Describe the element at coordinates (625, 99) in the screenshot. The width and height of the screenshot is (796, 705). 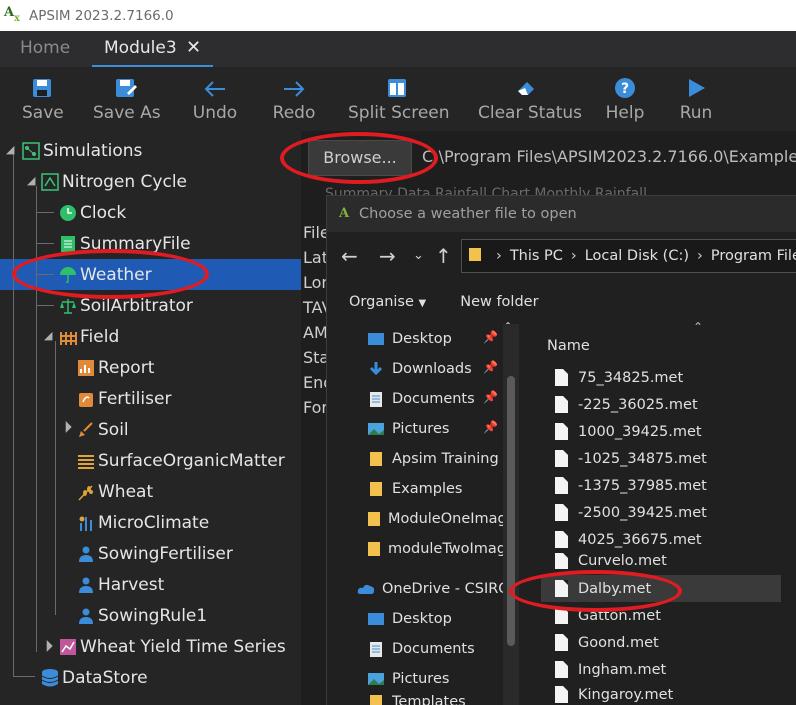
I see `help-button: ? Help` at that location.